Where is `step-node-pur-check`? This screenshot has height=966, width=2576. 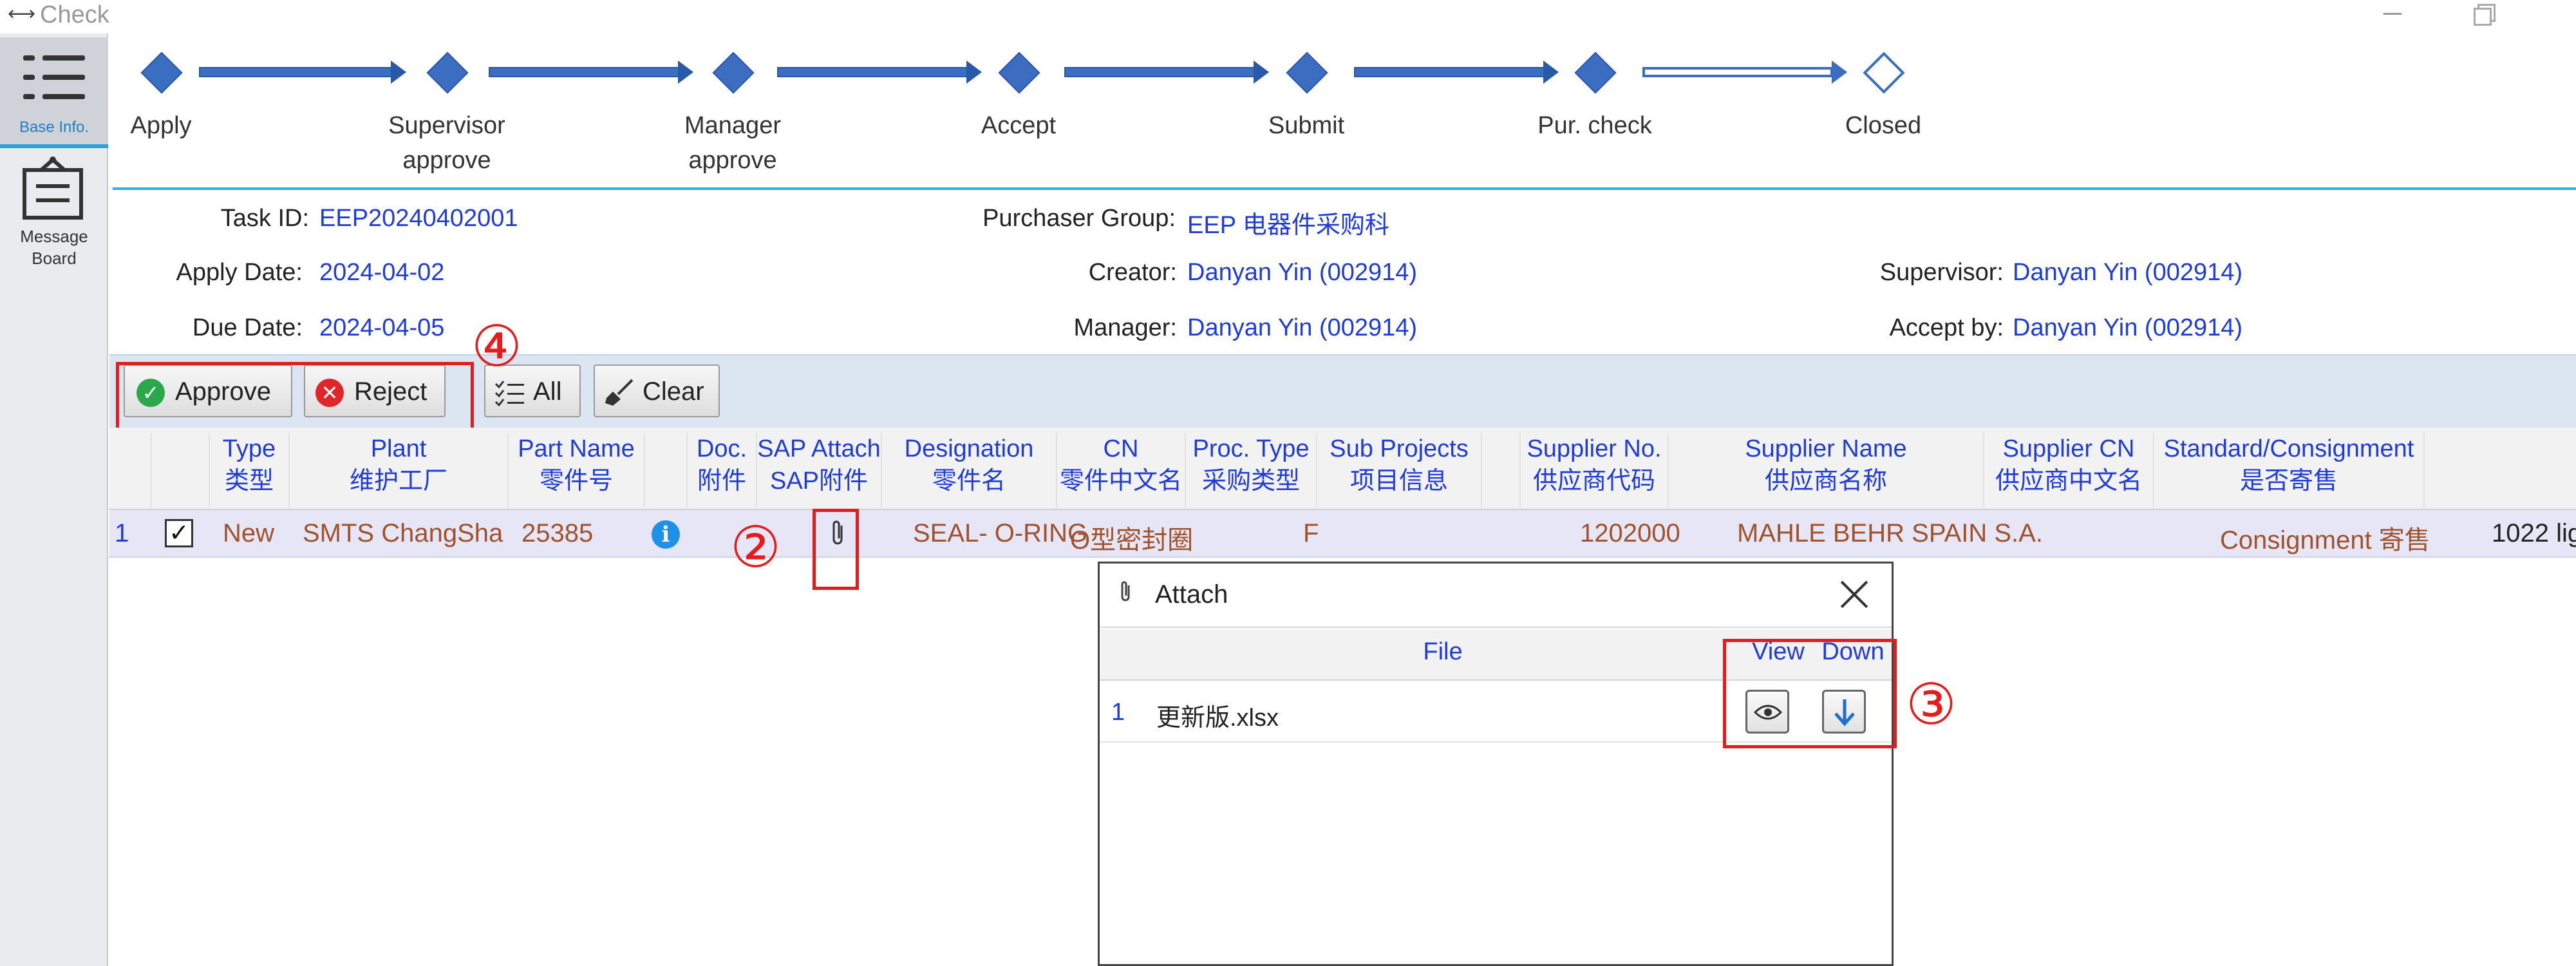 step-node-pur-check is located at coordinates (1595, 73).